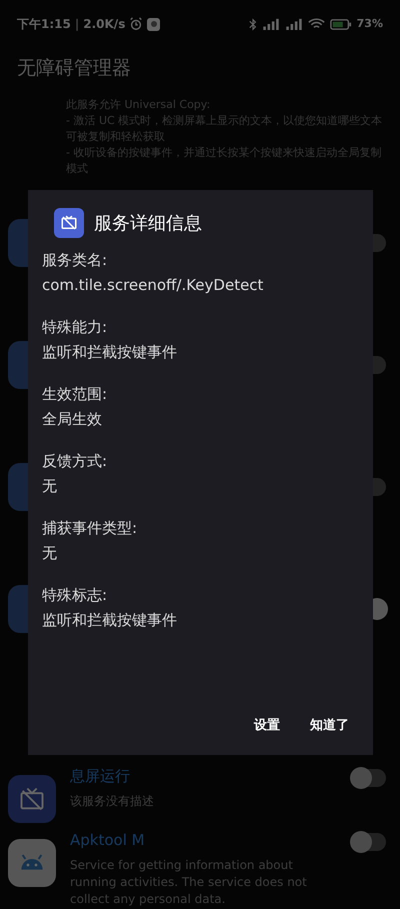 The image size is (400, 909). I want to click on field-label: 捕获事件类型:, so click(90, 528).